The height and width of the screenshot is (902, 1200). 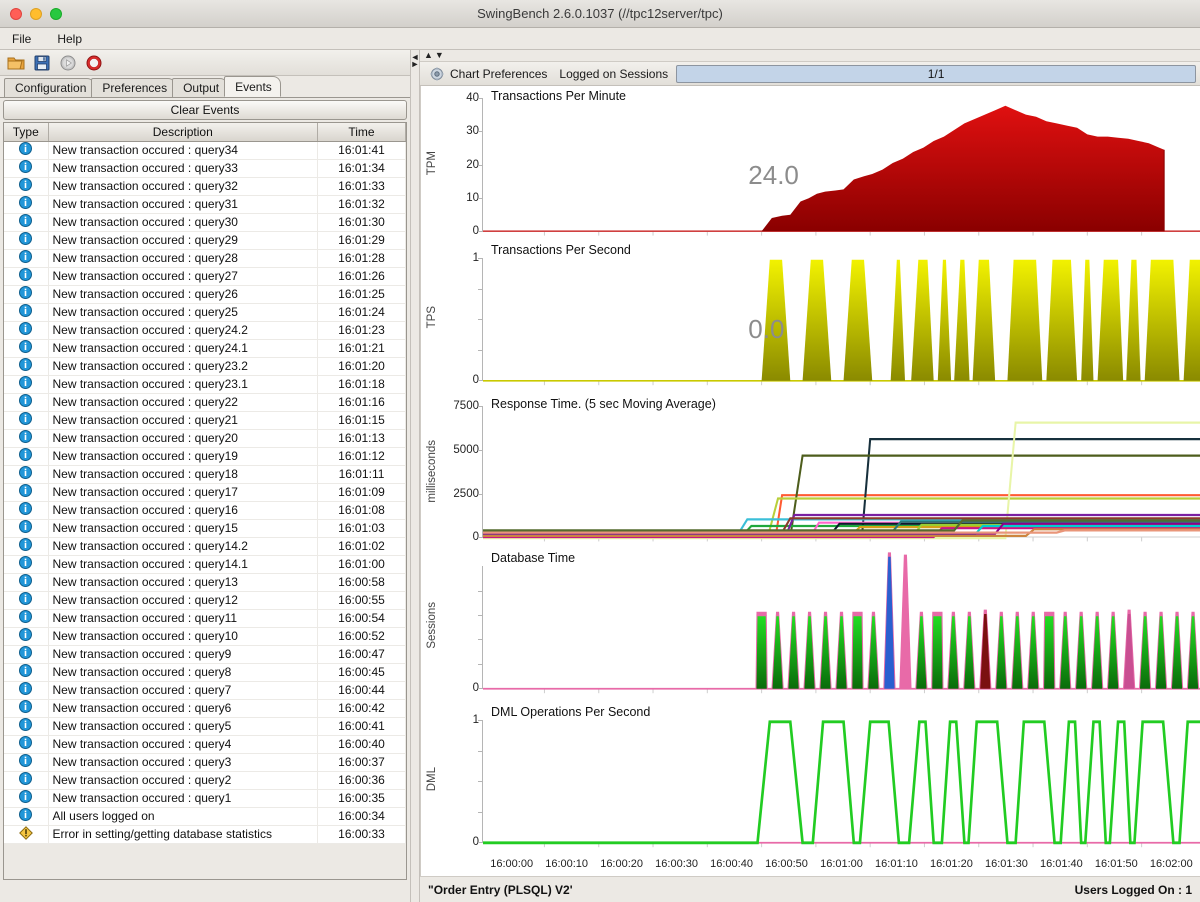 What do you see at coordinates (205, 798) in the screenshot?
I see `table-row: New transaction occured : query1 16:00:35` at bounding box center [205, 798].